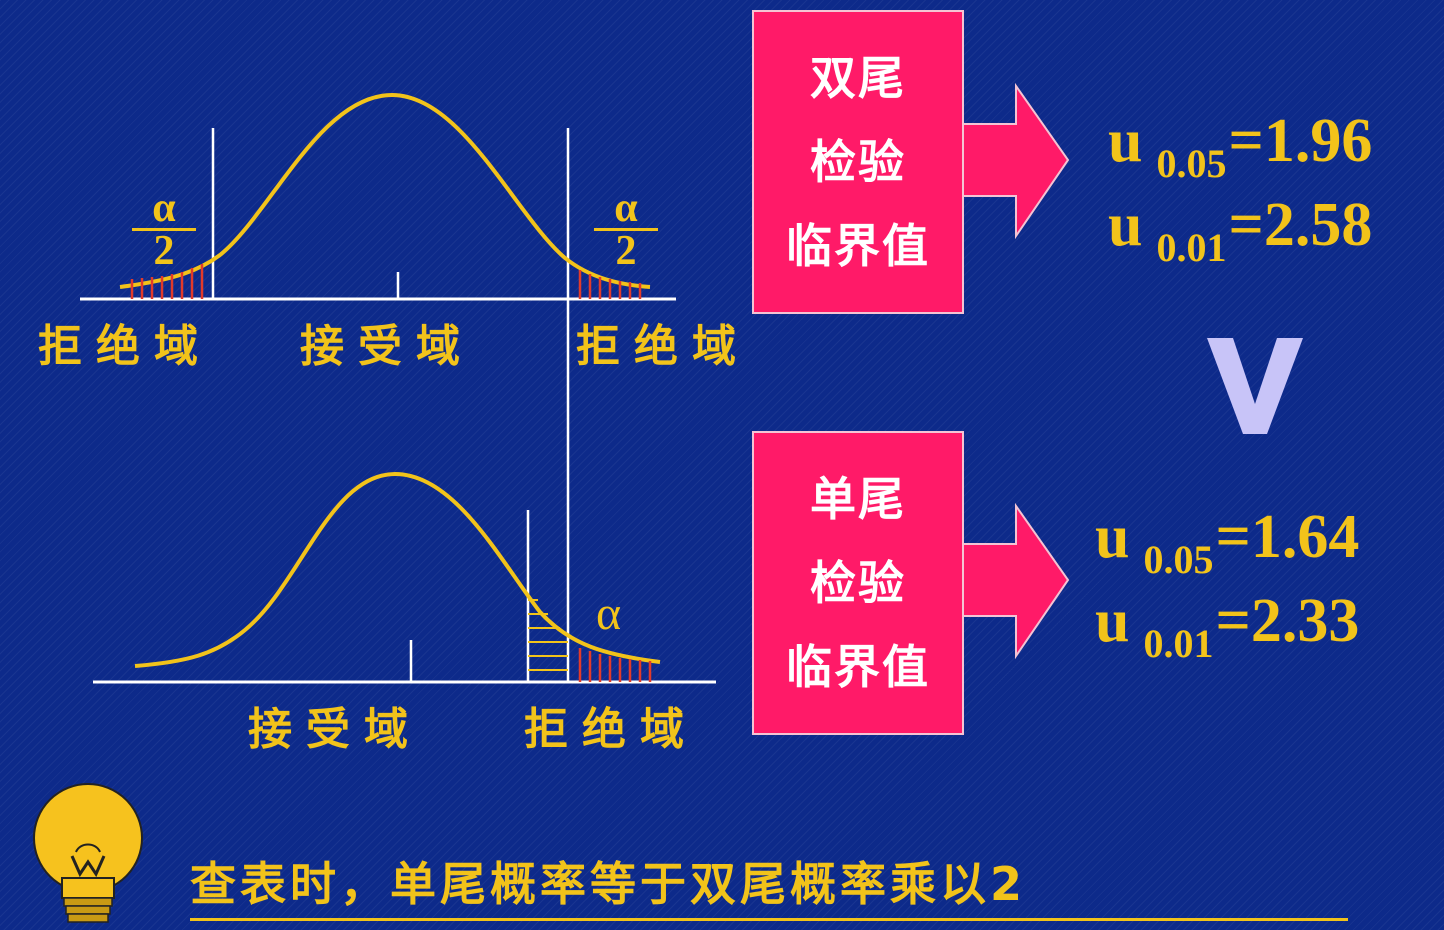  I want to click on comparison-symbol, so click(1255, 386).